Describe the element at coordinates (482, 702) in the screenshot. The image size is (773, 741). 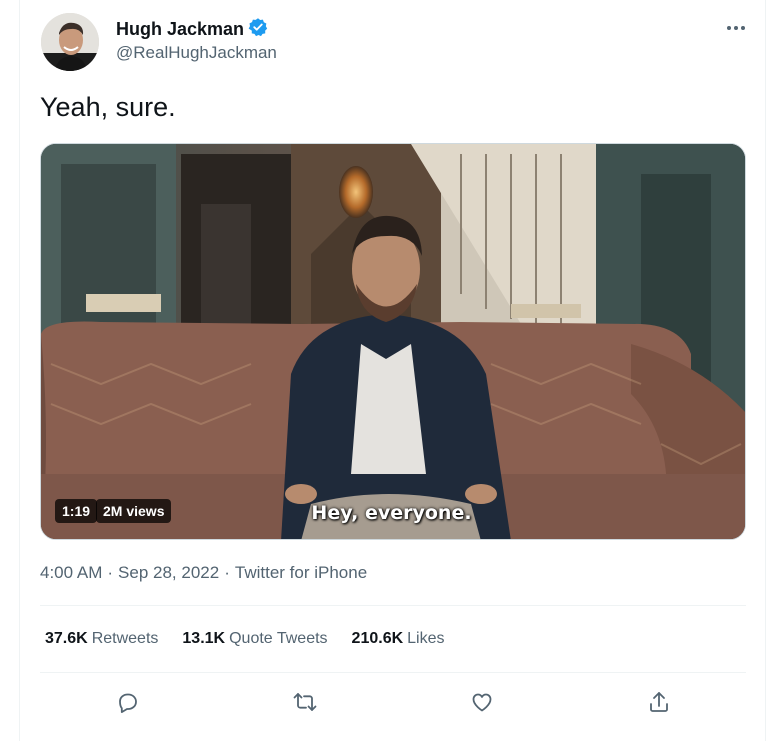
I see `like-icon` at that location.